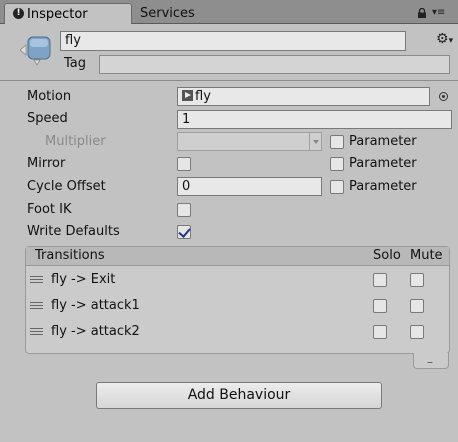  I want to click on chevron-down-icon, so click(315, 141).